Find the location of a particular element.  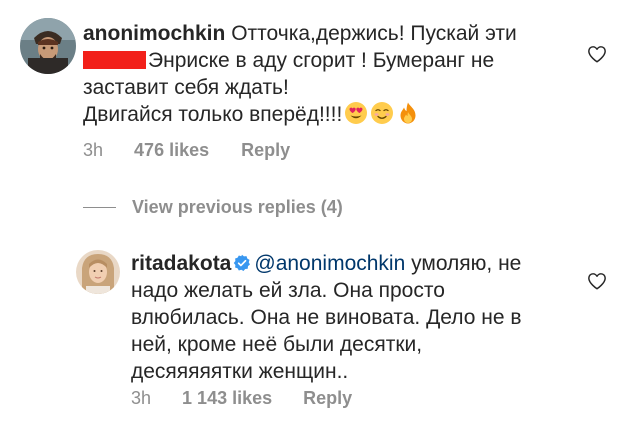

avatar-anonimochkin is located at coordinates (48, 46).